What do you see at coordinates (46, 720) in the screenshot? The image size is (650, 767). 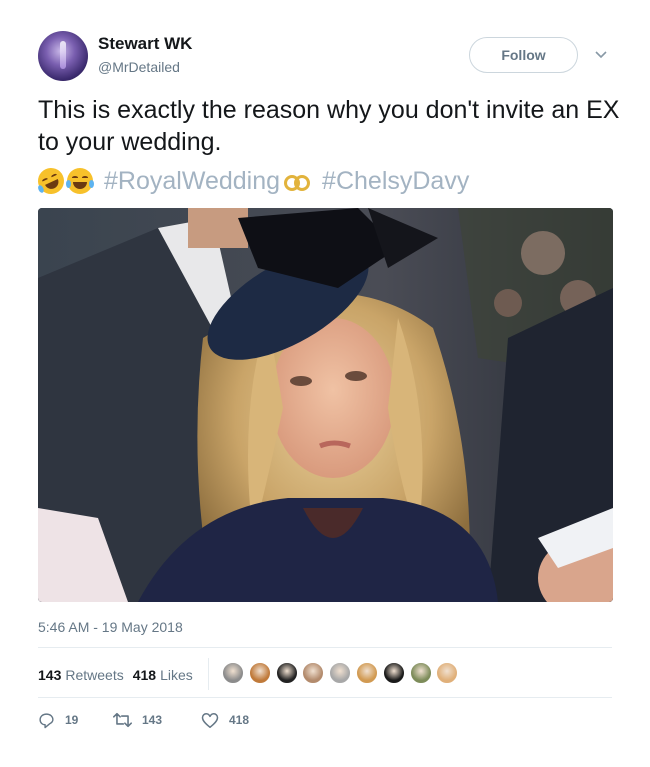 I see `reply-icon` at bounding box center [46, 720].